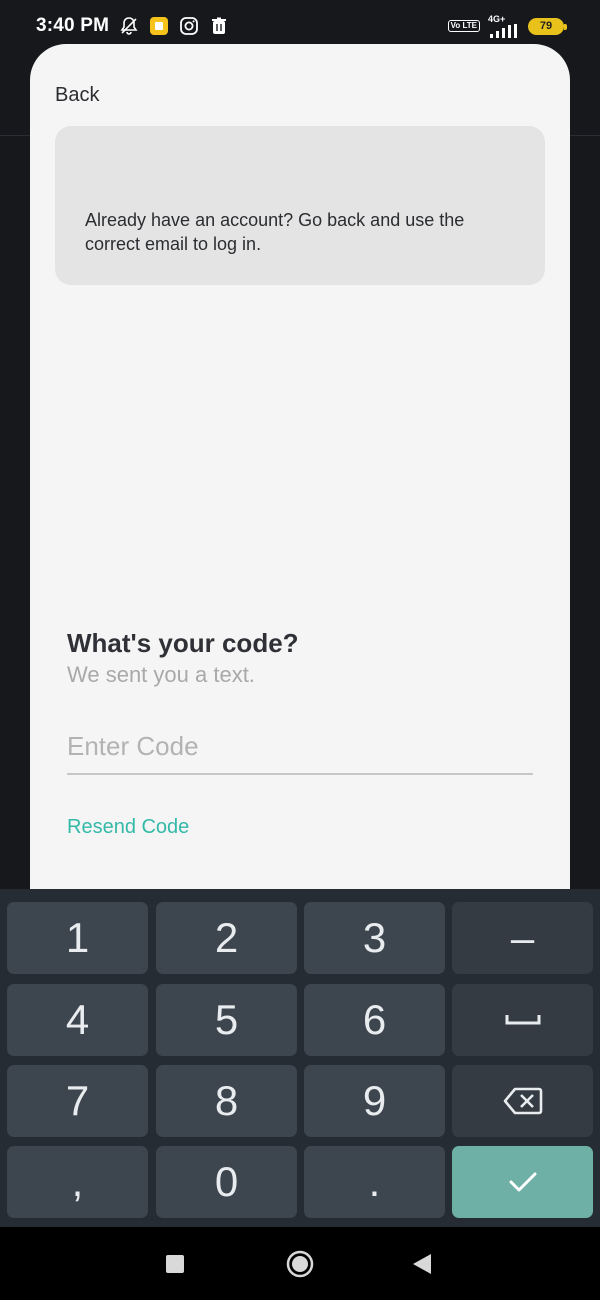  Describe the element at coordinates (226, 1182) in the screenshot. I see `key-0: 0` at that location.